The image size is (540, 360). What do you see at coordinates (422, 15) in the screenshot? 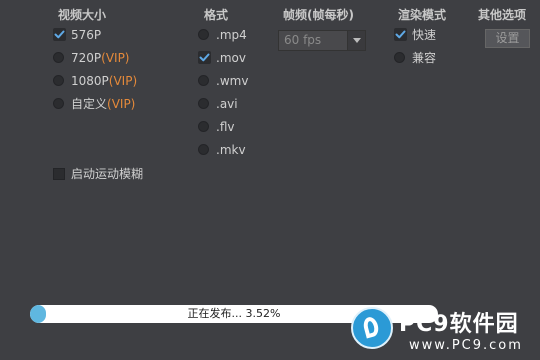
I see `render-mode-header: 渲染模式` at bounding box center [422, 15].